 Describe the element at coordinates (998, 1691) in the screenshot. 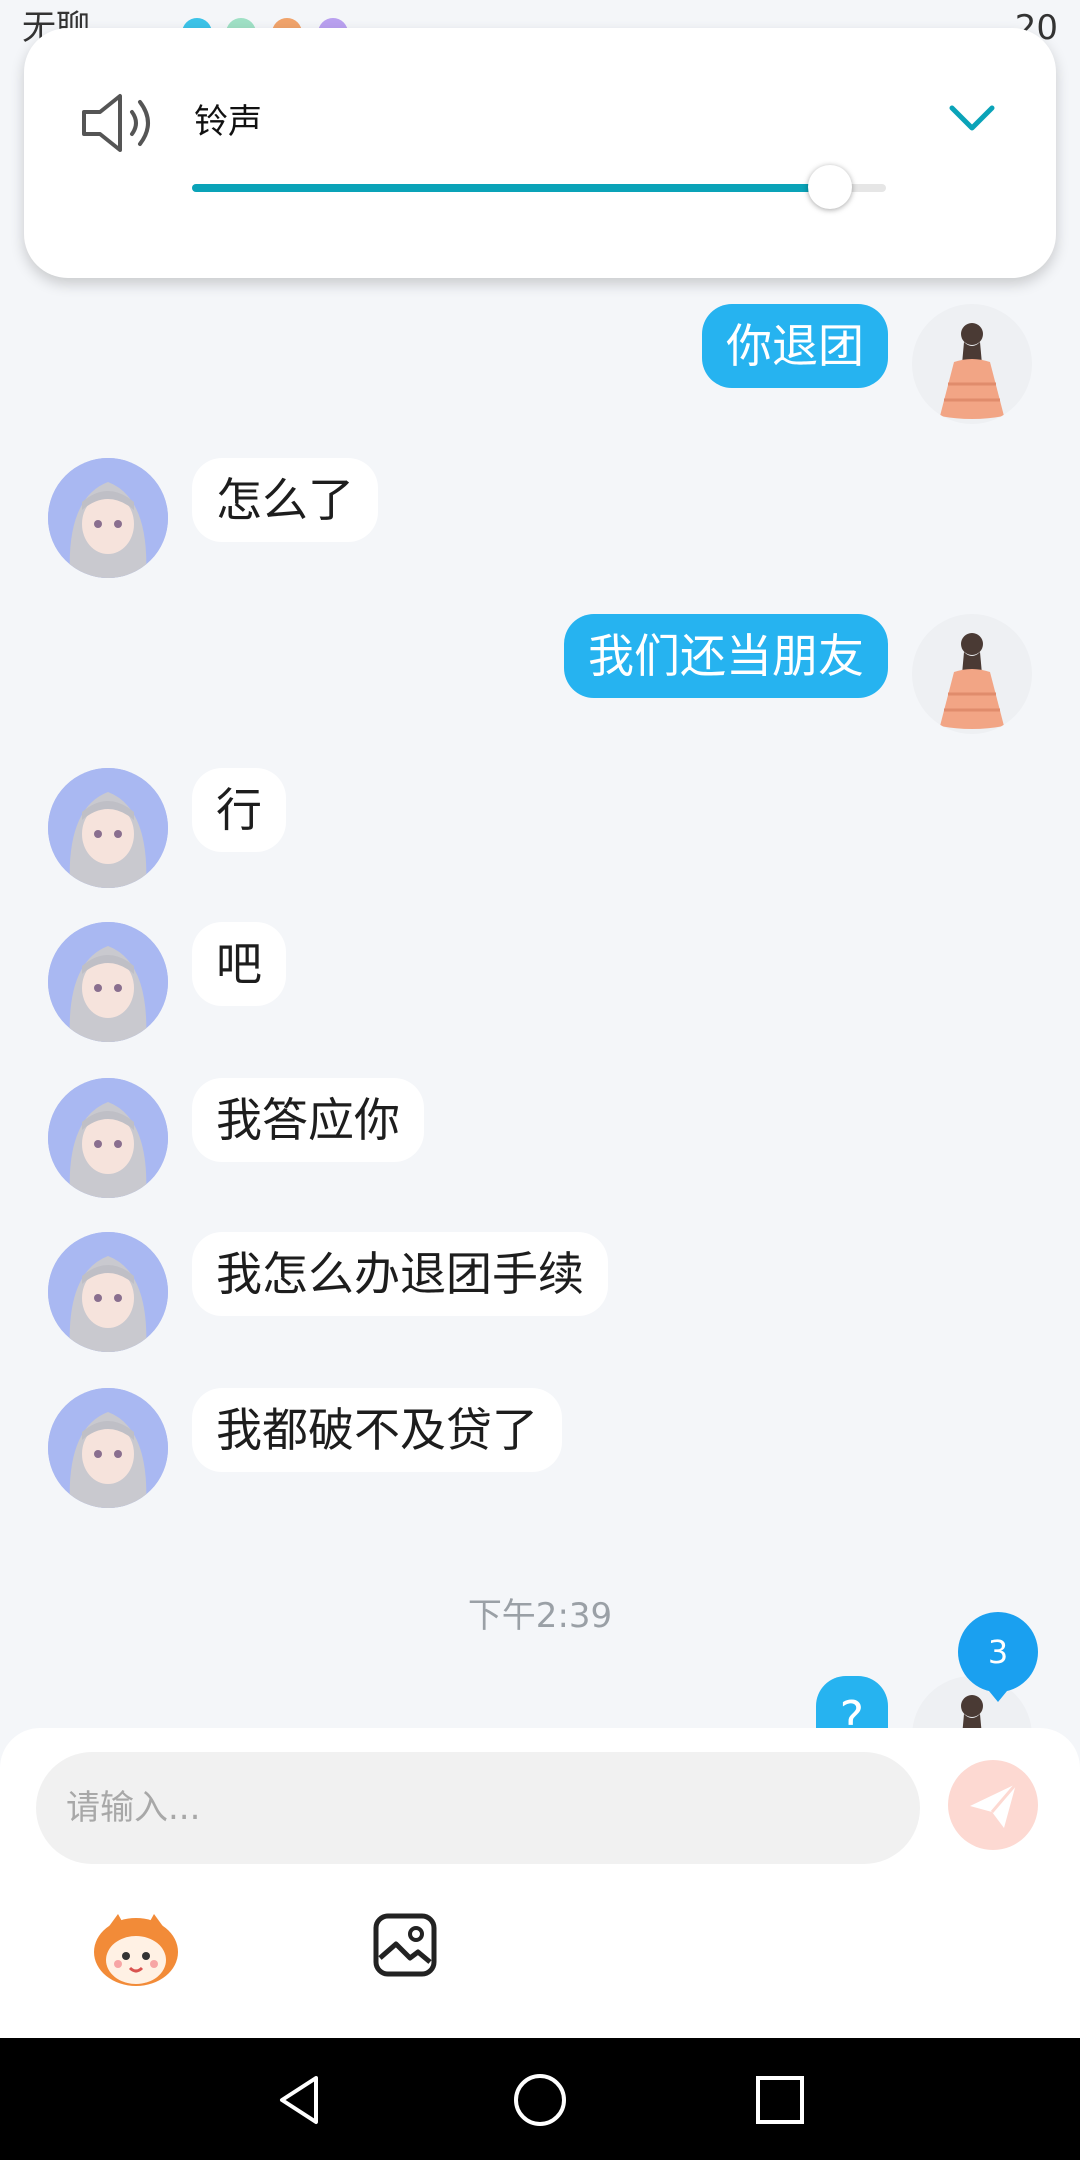

I see `unread-badge-pointer` at that location.